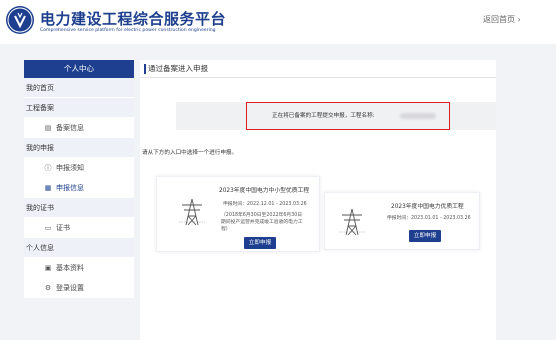  What do you see at coordinates (79, 148) in the screenshot?
I see `sidebar-group-my-application: 我的申报` at bounding box center [79, 148].